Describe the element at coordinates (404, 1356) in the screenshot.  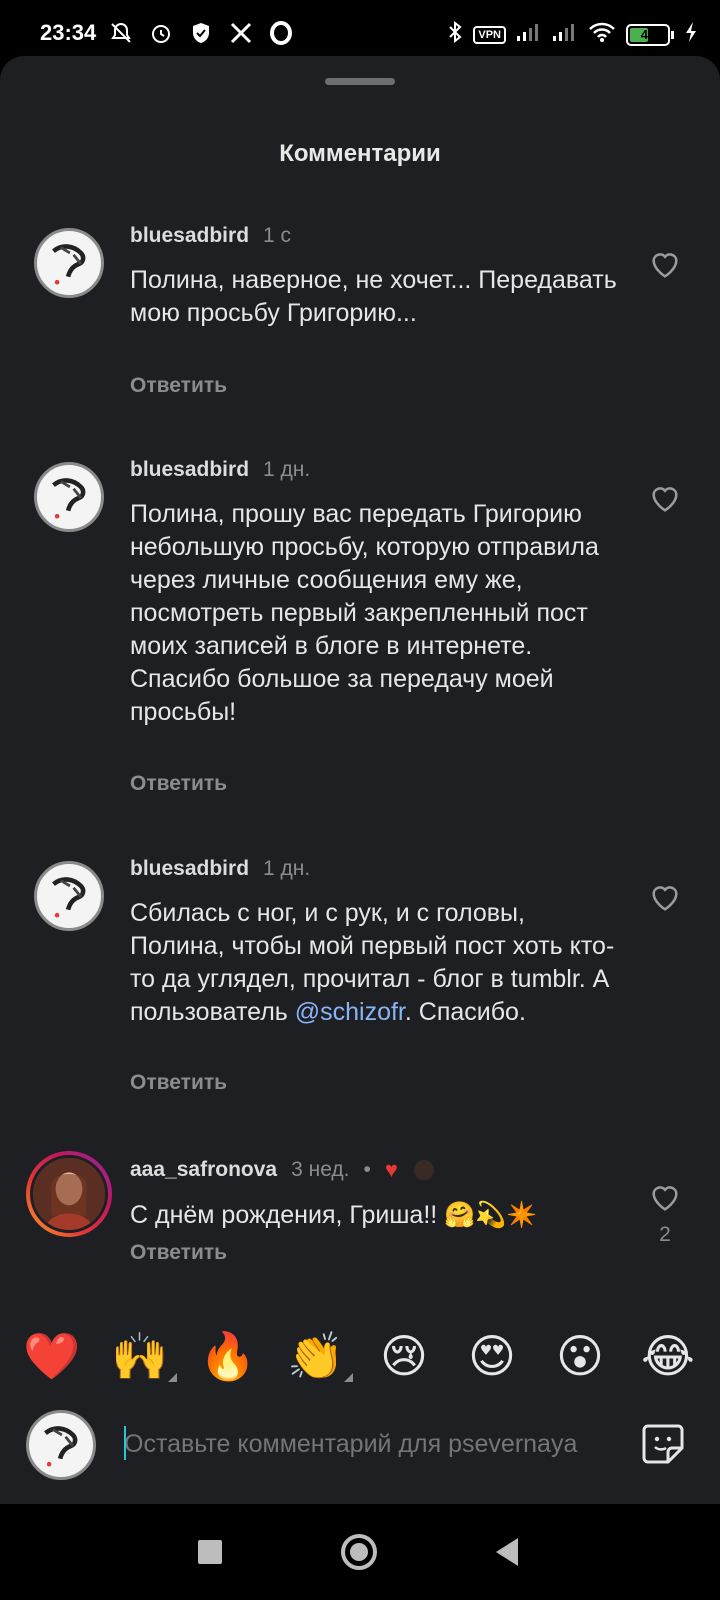
I see `emoji-crying-button: 😢` at that location.